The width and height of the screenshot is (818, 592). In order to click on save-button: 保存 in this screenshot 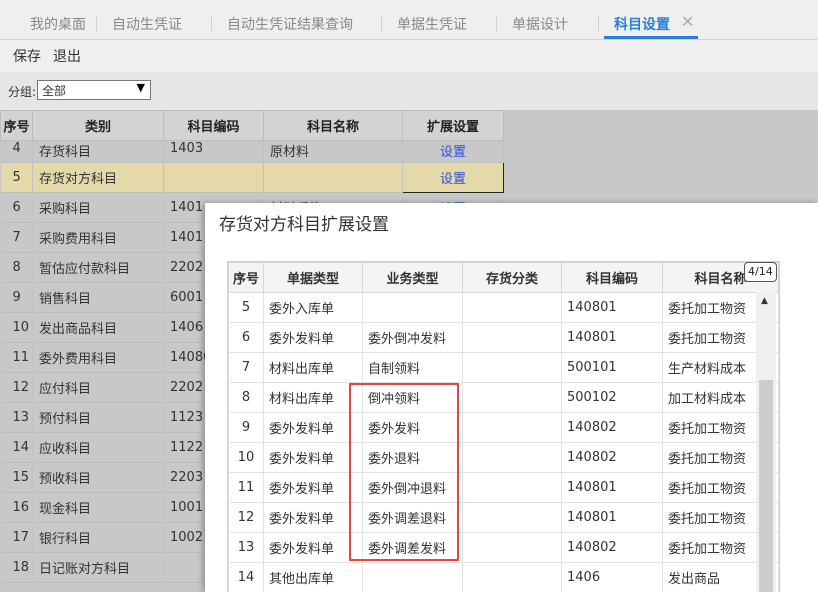, I will do `click(27, 56)`.